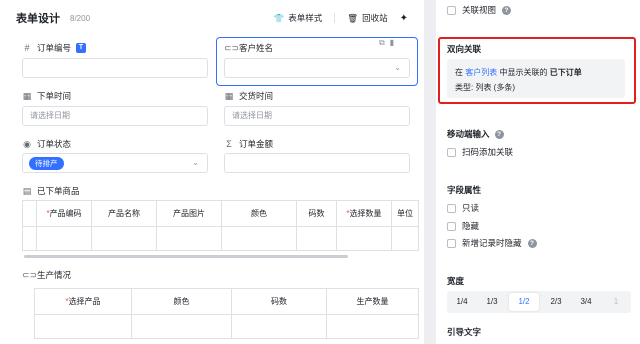 Image resolution: width=640 pixels, height=344 pixels. What do you see at coordinates (462, 302) in the screenshot?
I see `width-option: 1/4` at bounding box center [462, 302].